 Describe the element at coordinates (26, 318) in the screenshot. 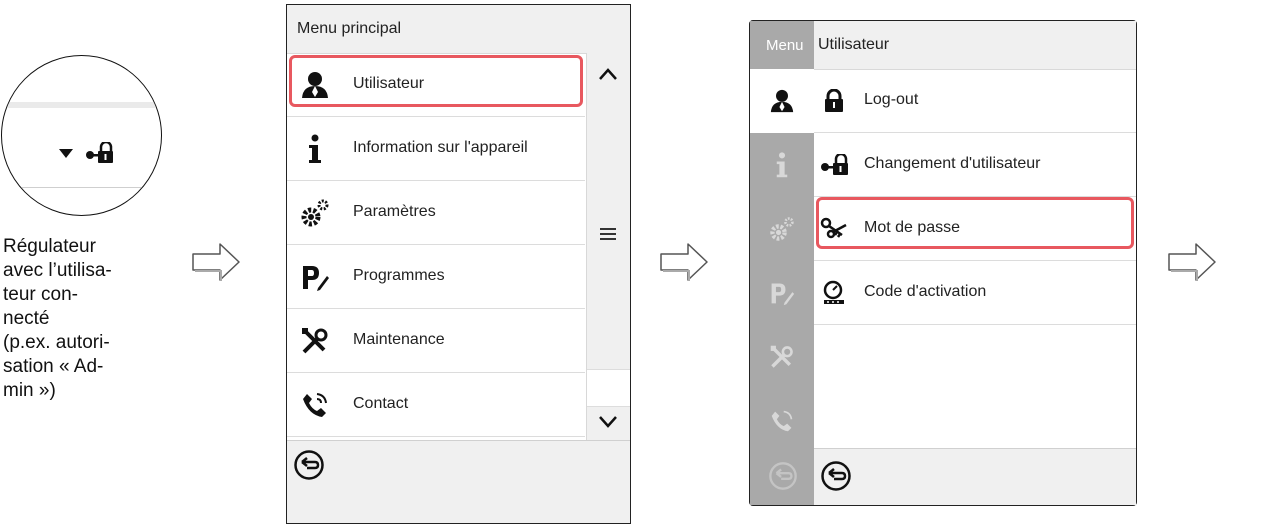

I see `caption-line: necté` at that location.